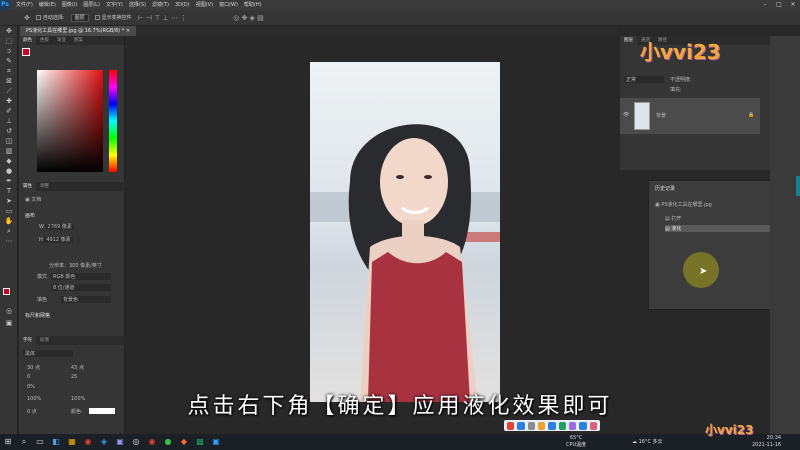 The width and height of the screenshot is (800, 450). I want to click on excel-icon: ▩, so click(200, 442).